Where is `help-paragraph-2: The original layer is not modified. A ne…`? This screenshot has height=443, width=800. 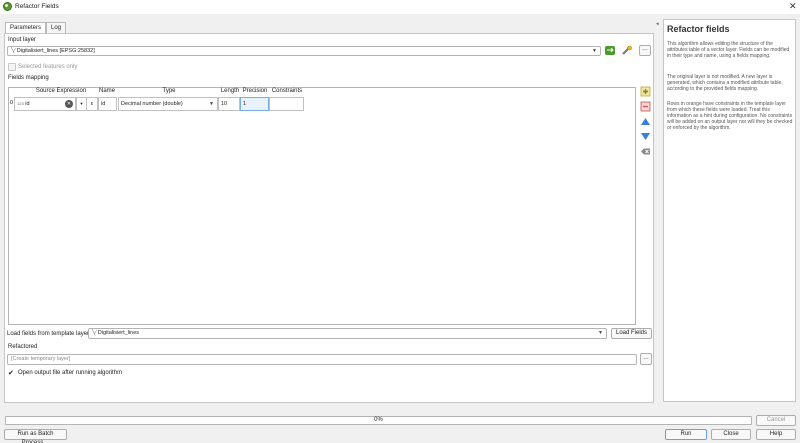
help-paragraph-2: The original layer is not modified. A ne… is located at coordinates (725, 83).